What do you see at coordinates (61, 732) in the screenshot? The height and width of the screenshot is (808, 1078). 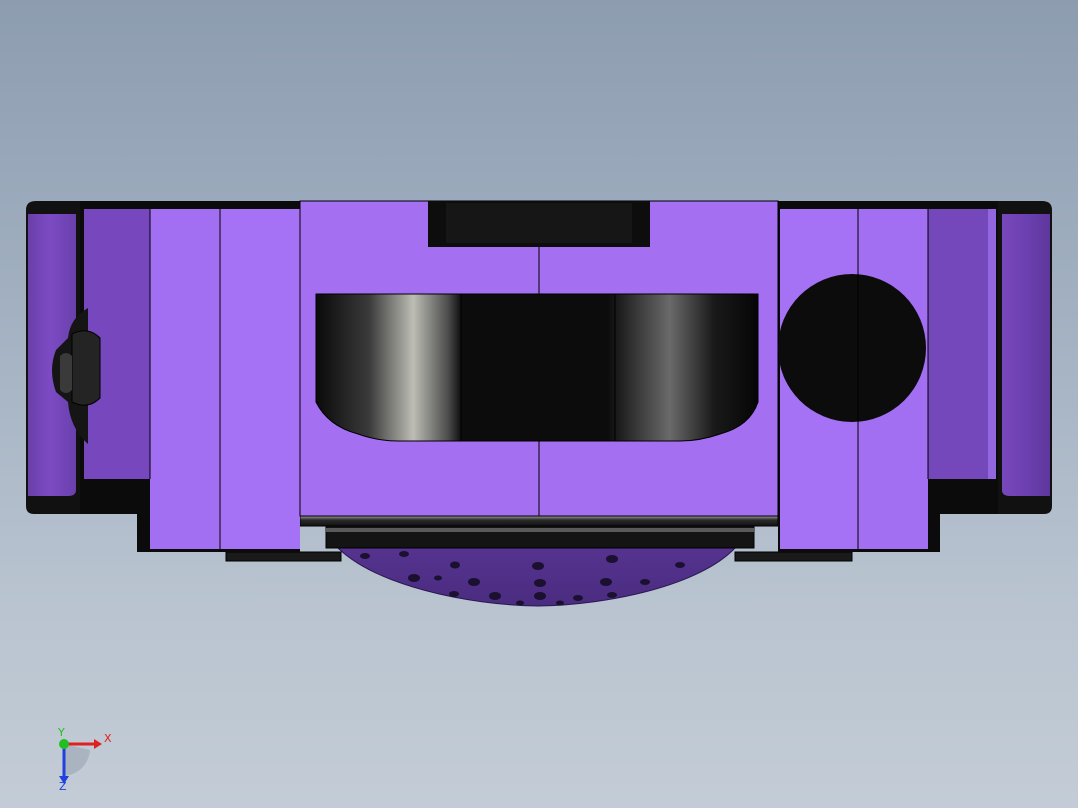 I see `y-axis-label: Y` at bounding box center [61, 732].